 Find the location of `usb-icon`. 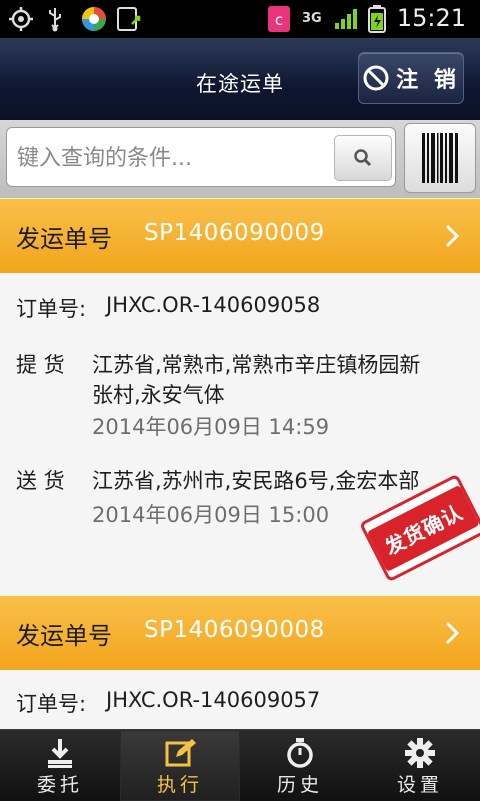

usb-icon is located at coordinates (55, 19).